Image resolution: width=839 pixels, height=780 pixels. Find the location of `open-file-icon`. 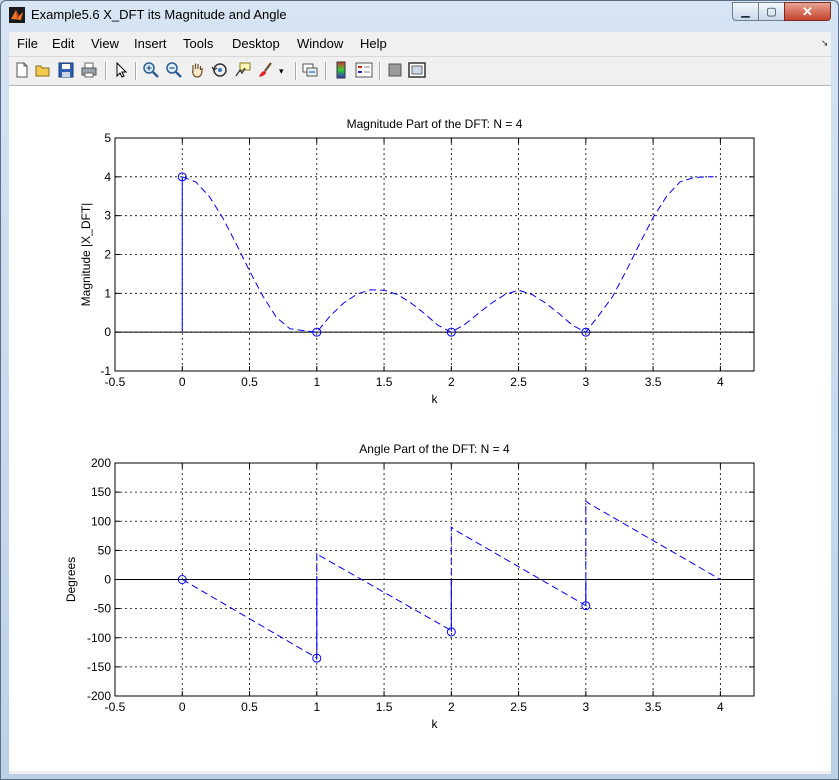

open-file-icon is located at coordinates (43, 70).